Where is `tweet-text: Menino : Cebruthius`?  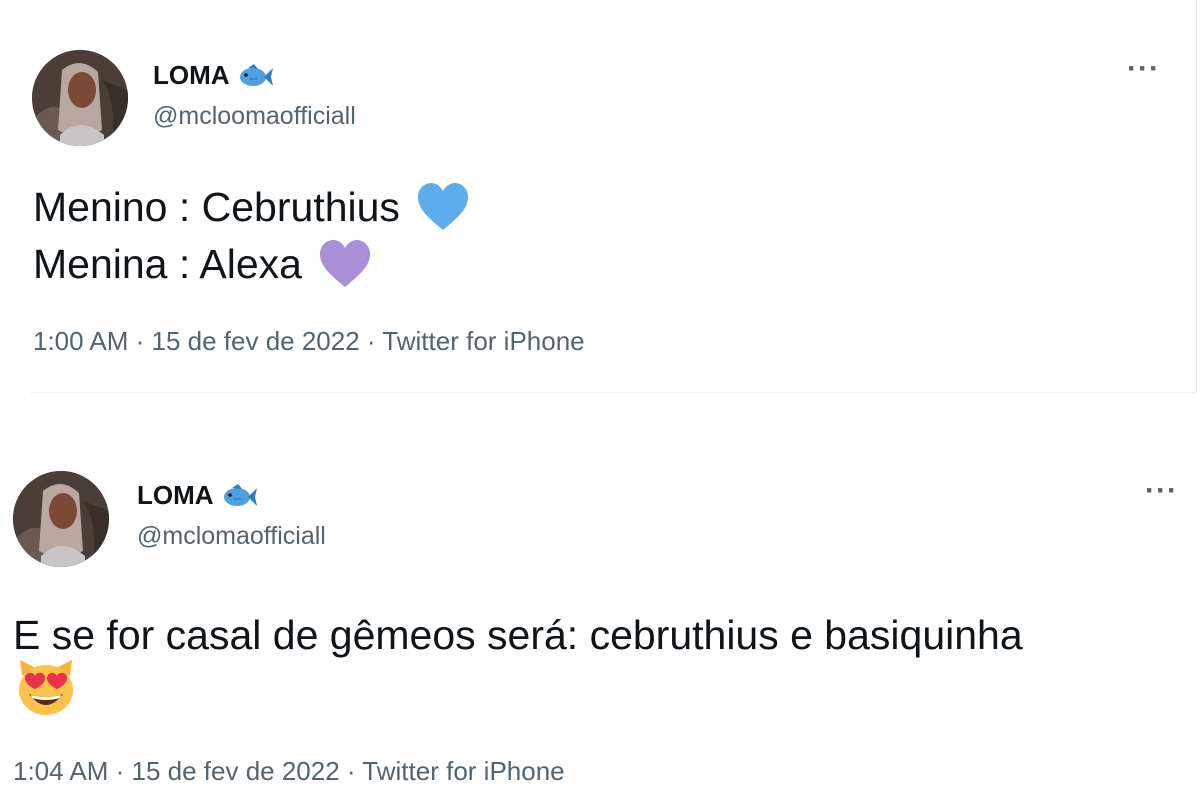
tweet-text: Menino : Cebruthius is located at coordinates (216, 206).